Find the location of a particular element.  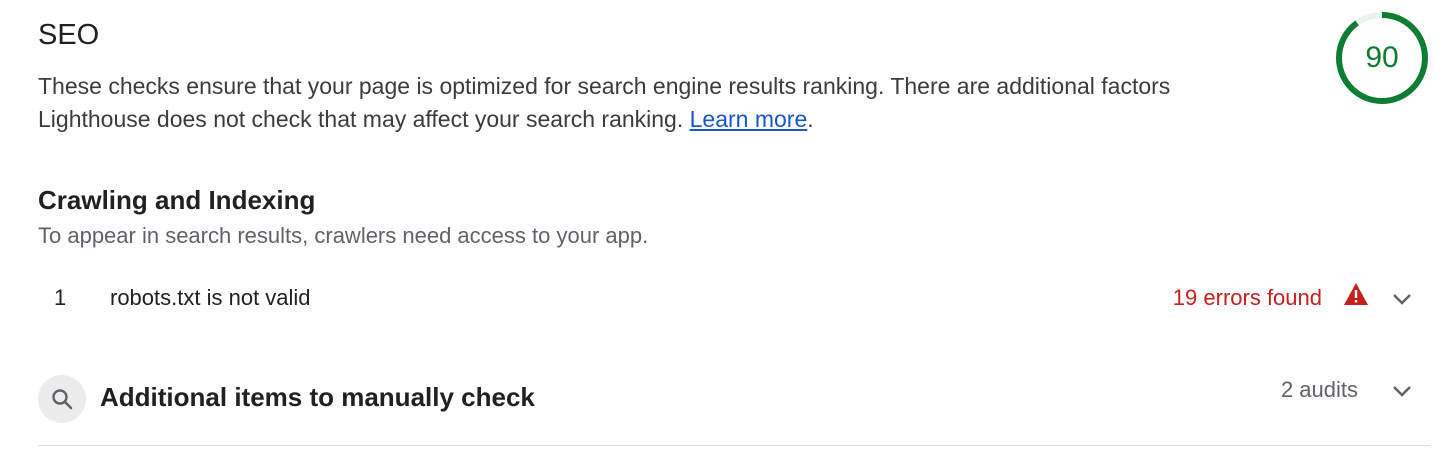

category-title: SEO is located at coordinates (69, 35).